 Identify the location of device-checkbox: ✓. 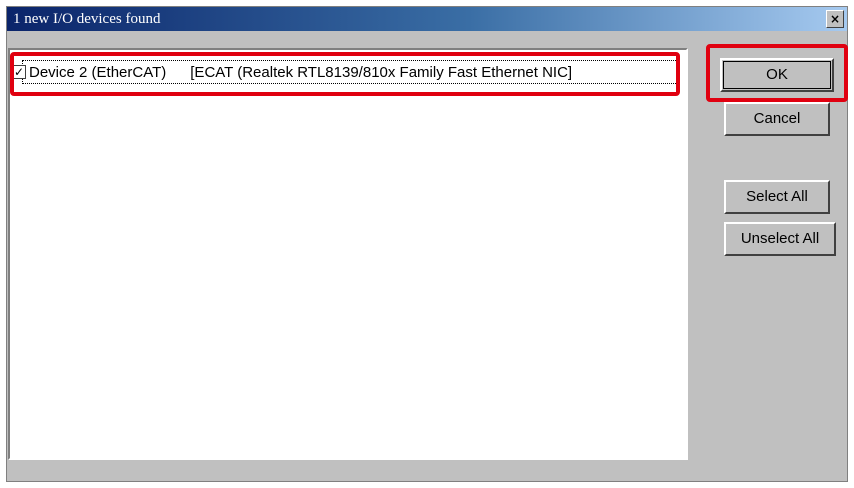
(19, 72).